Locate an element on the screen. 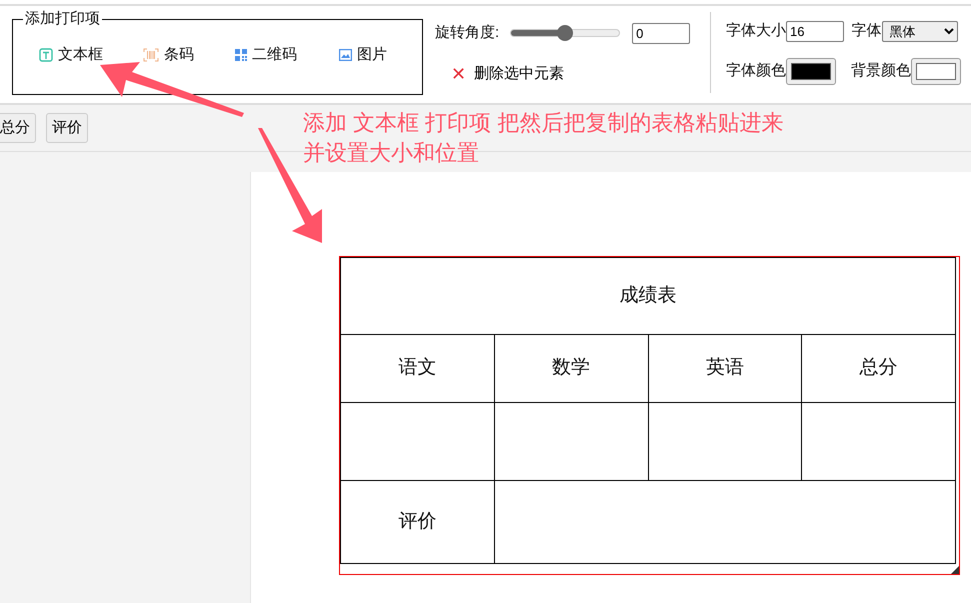 Image resolution: width=971 pixels, height=603 pixels. font-size-label: 字体大小 is located at coordinates (756, 31).